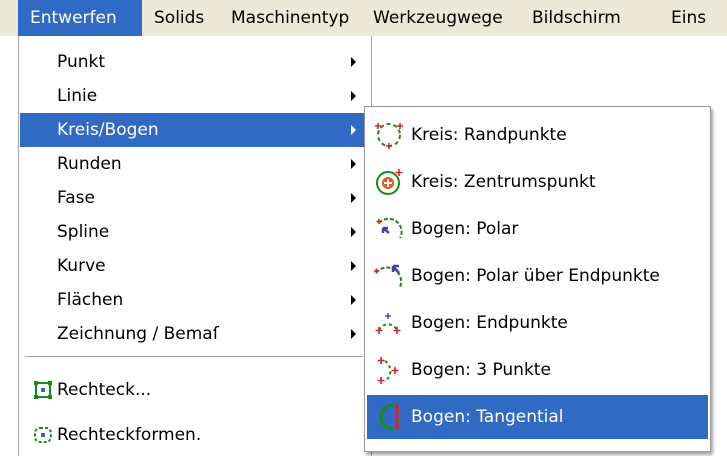 This screenshot has height=456, width=727. I want to click on menu-item-flaechen: Flächen, so click(195, 300).